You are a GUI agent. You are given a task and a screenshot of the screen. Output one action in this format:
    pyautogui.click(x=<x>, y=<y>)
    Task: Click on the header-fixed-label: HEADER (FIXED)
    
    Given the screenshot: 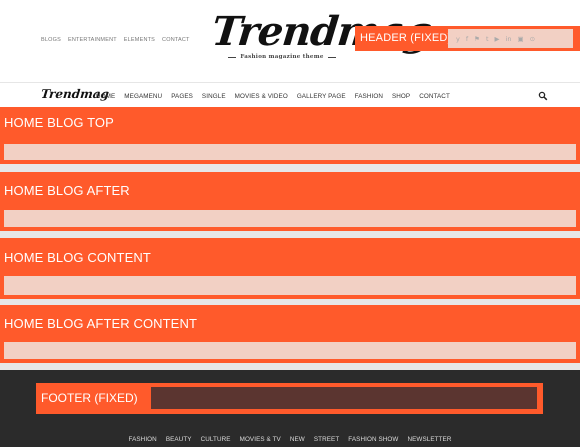 What is the action you would take?
    pyautogui.click(x=406, y=38)
    